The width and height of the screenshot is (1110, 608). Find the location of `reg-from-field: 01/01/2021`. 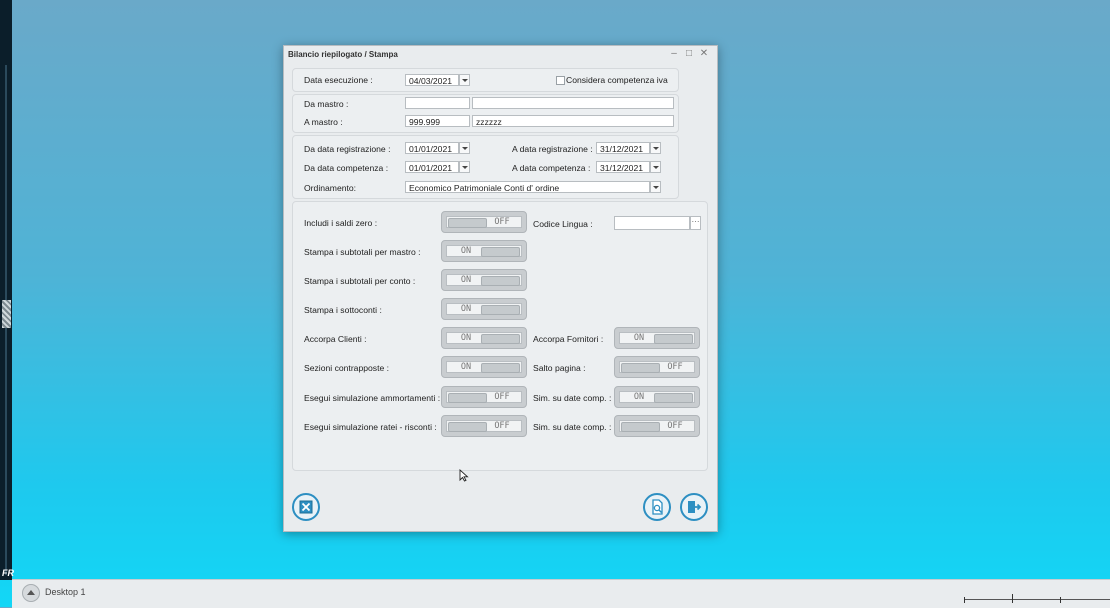

reg-from-field: 01/01/2021 is located at coordinates (432, 148).